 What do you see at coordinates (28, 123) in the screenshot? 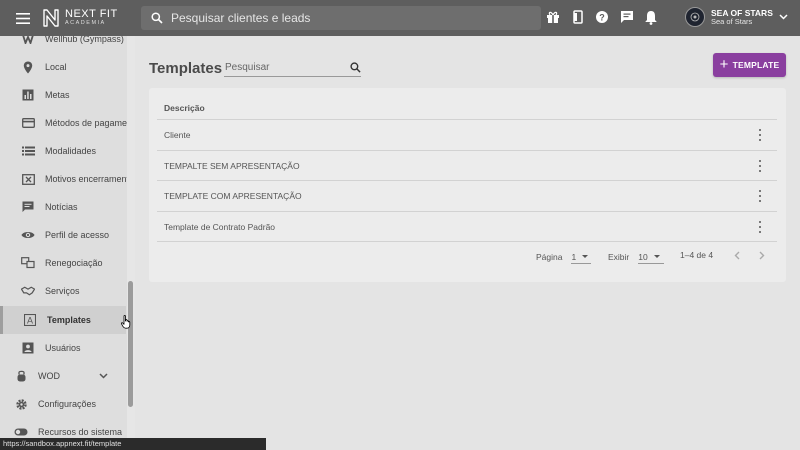
I see `card-icon` at bounding box center [28, 123].